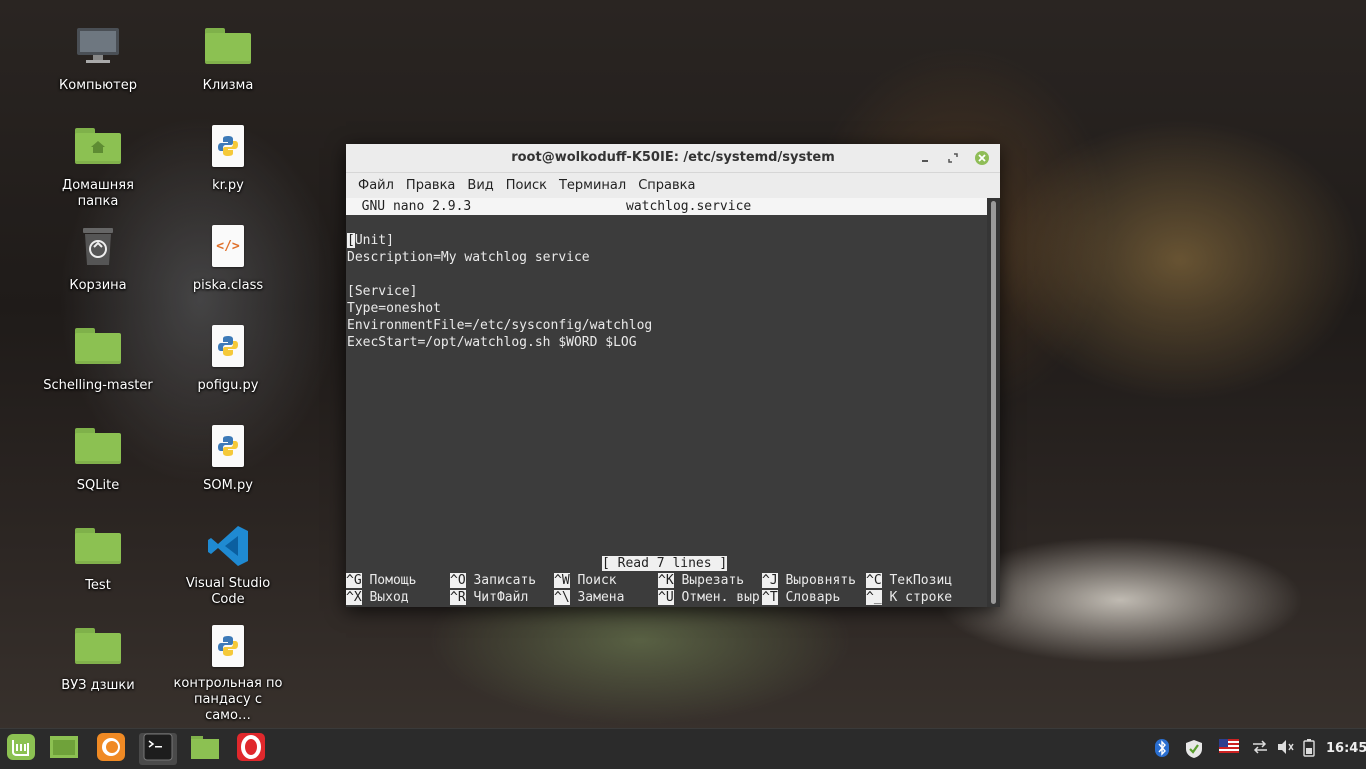 Image resolution: width=1366 pixels, height=769 pixels. What do you see at coordinates (770, 580) in the screenshot?
I see `shortcut-key: ^J` at bounding box center [770, 580].